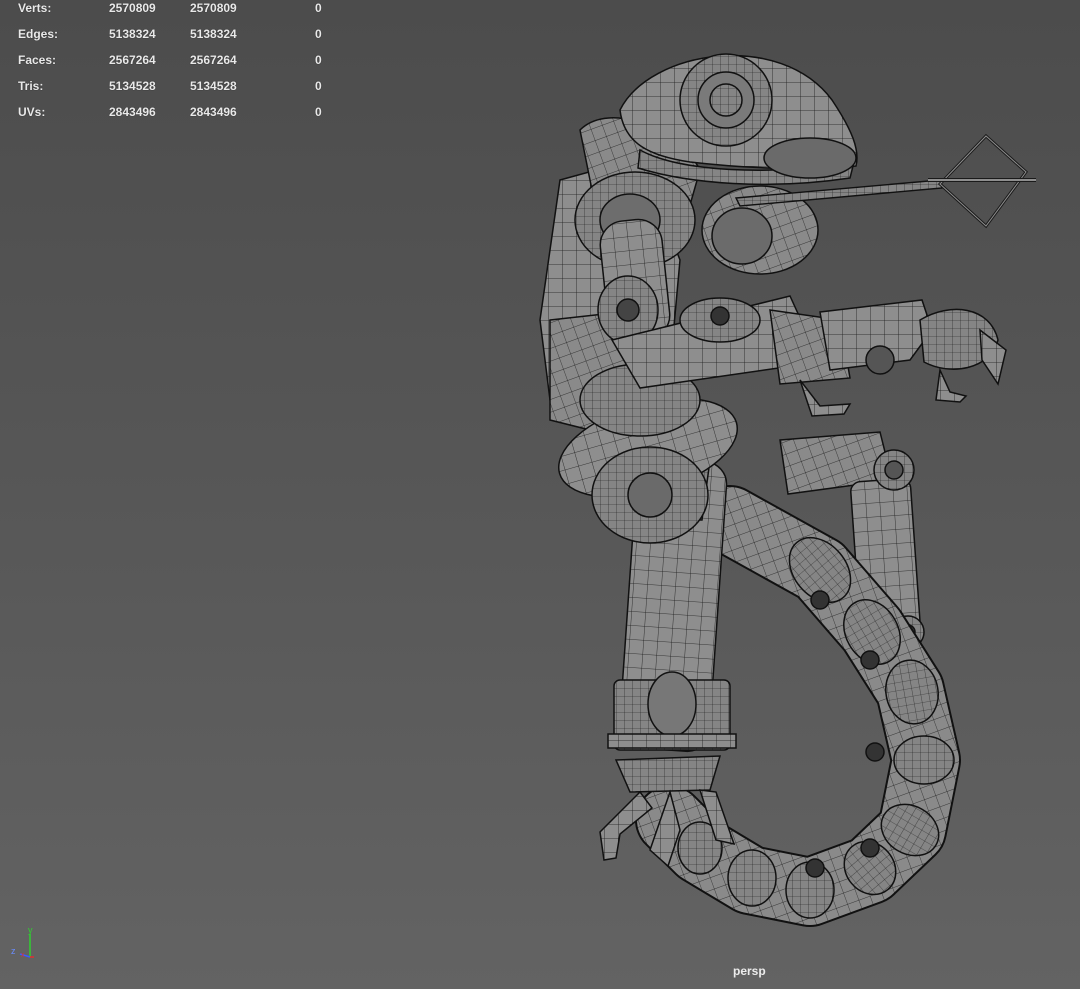  Describe the element at coordinates (213, 86) in the screenshot. I see `stat-value-selected: 5134528` at that location.